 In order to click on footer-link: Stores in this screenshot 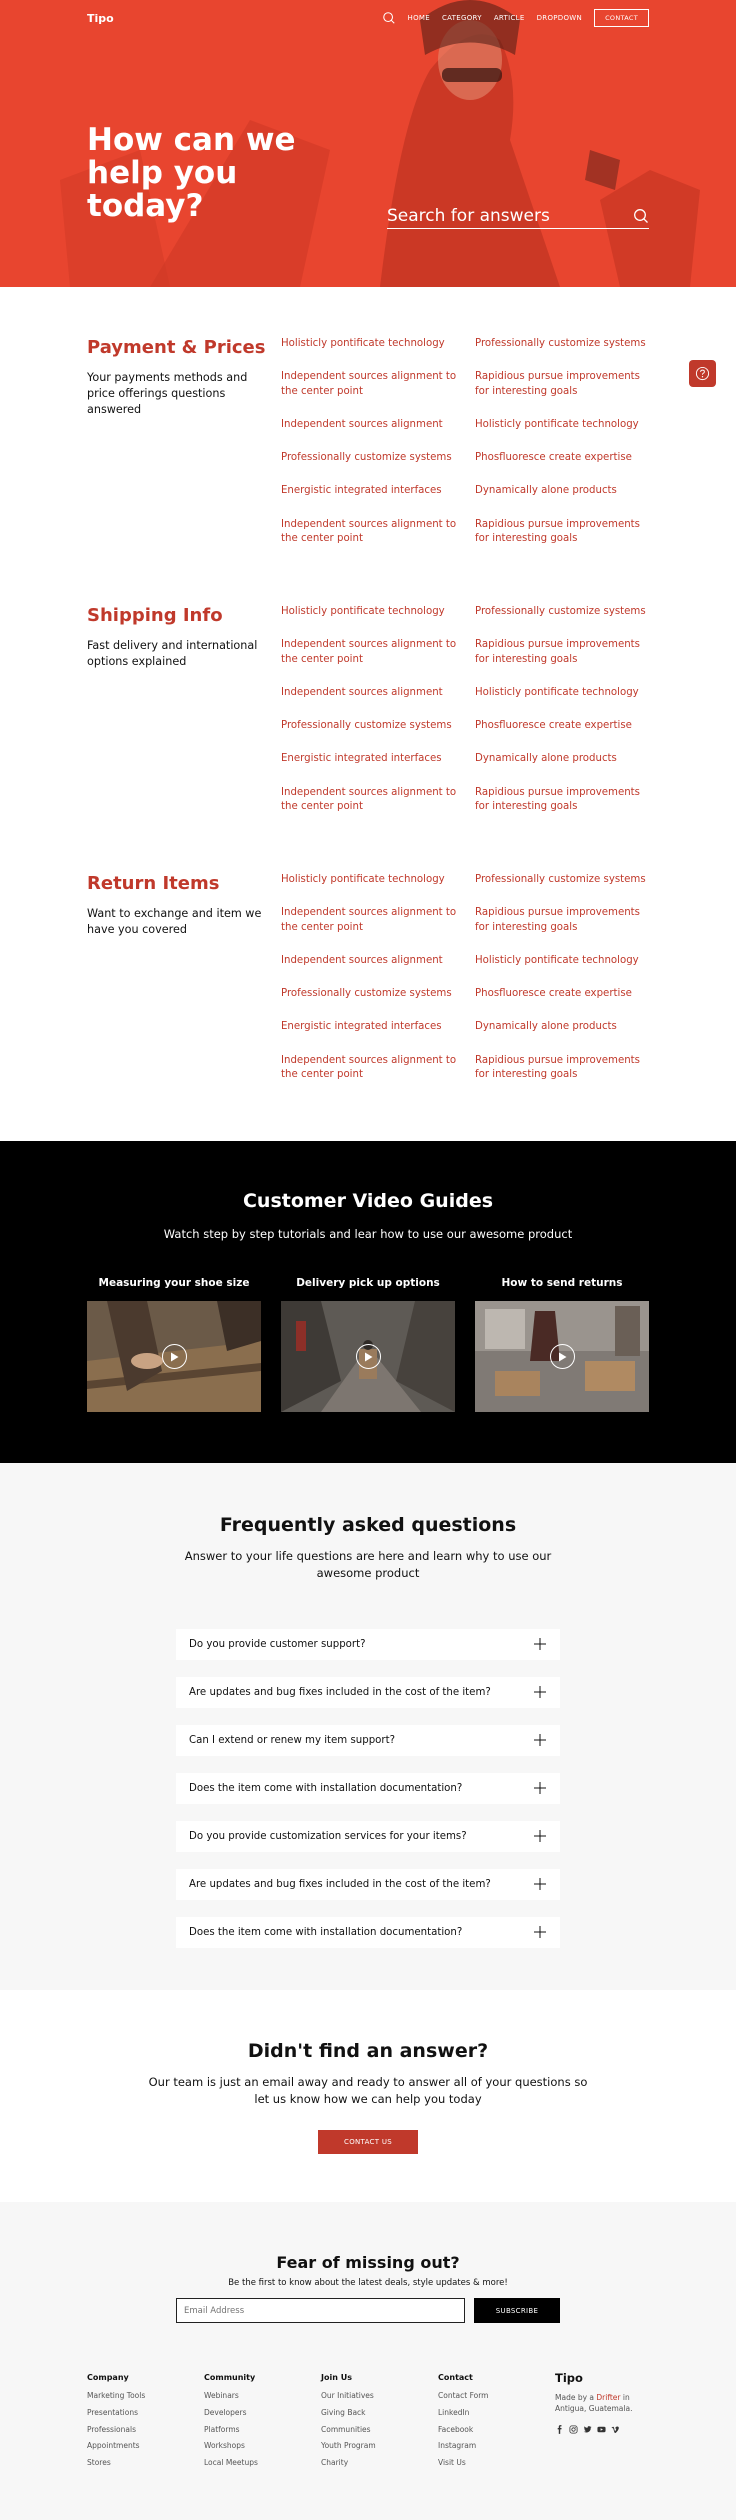, I will do `click(145, 2462)`.